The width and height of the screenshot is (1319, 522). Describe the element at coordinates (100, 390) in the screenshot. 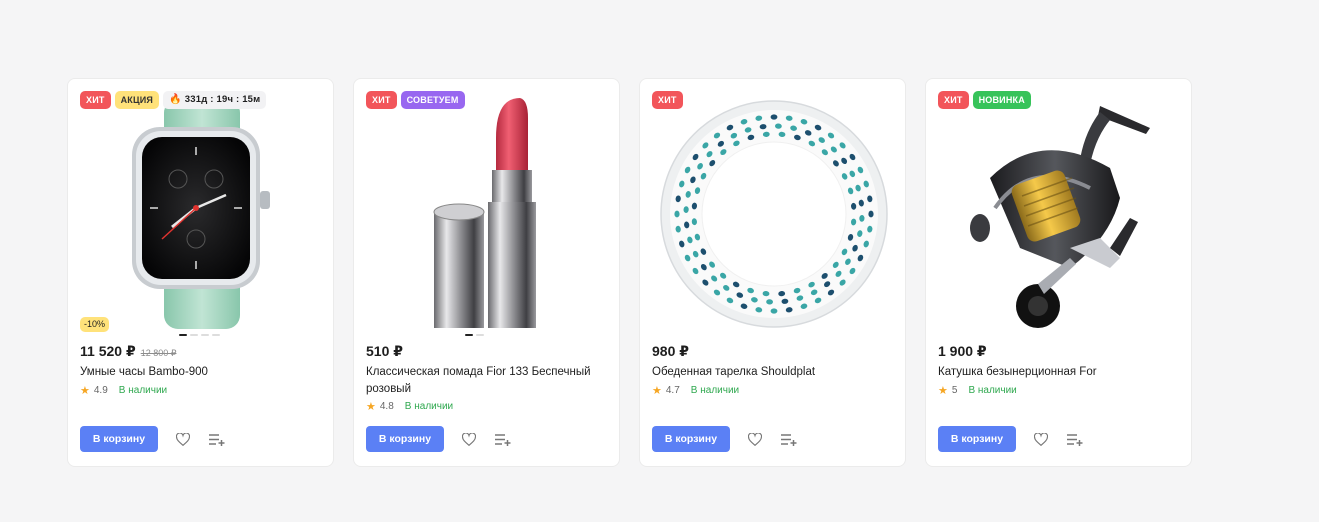

I see `rating-value: 4.9` at that location.